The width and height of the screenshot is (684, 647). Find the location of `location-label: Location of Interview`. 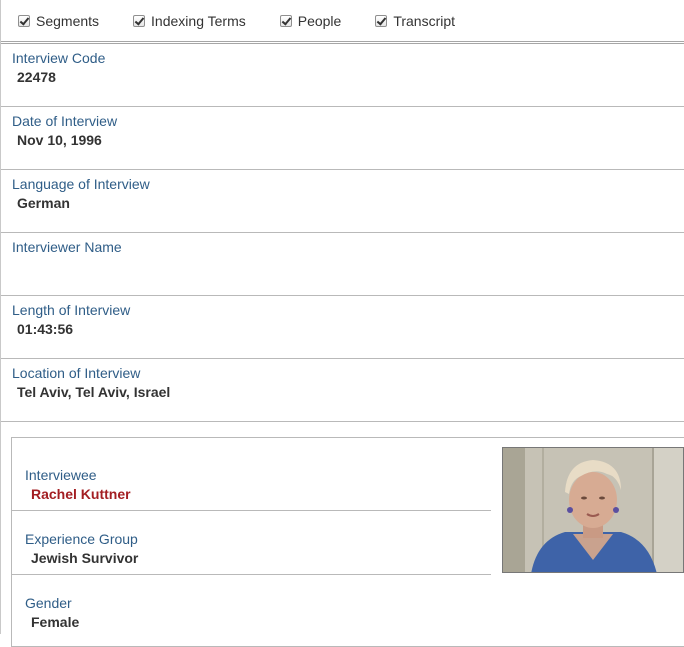

location-label: Location of Interview is located at coordinates (76, 373).